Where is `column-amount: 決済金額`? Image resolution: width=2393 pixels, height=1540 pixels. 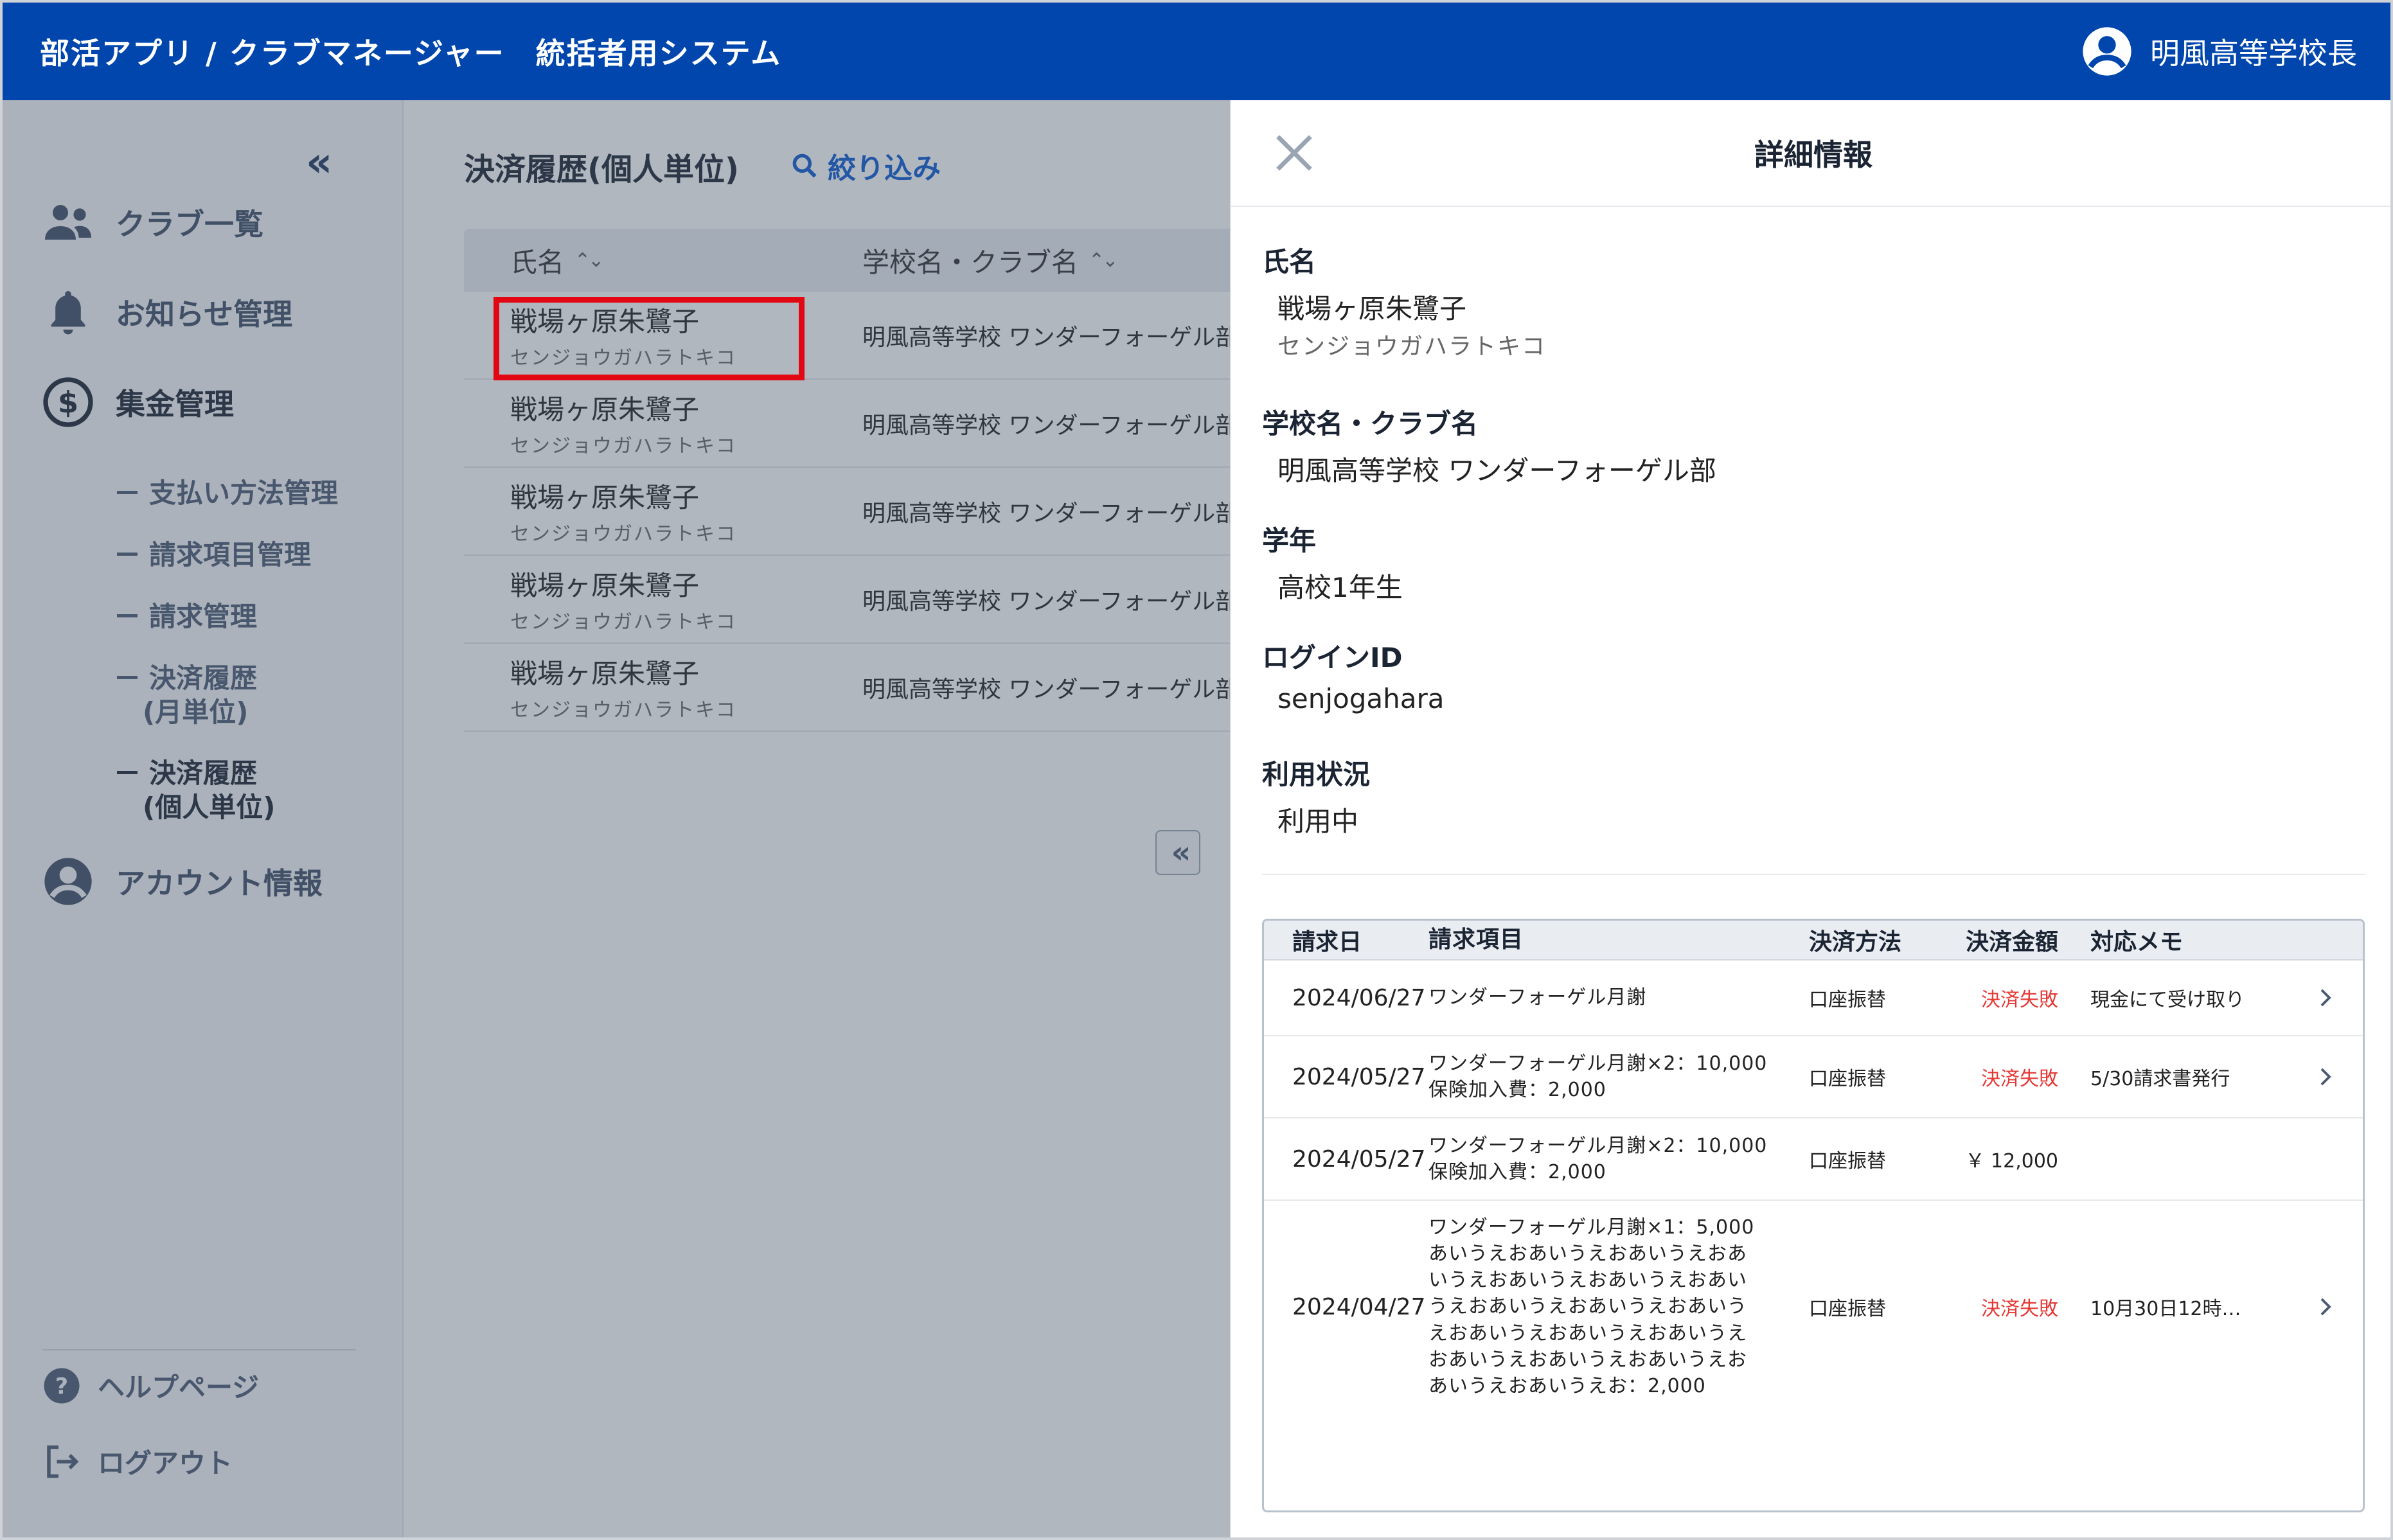
column-amount: 決済金額 is located at coordinates (2012, 942).